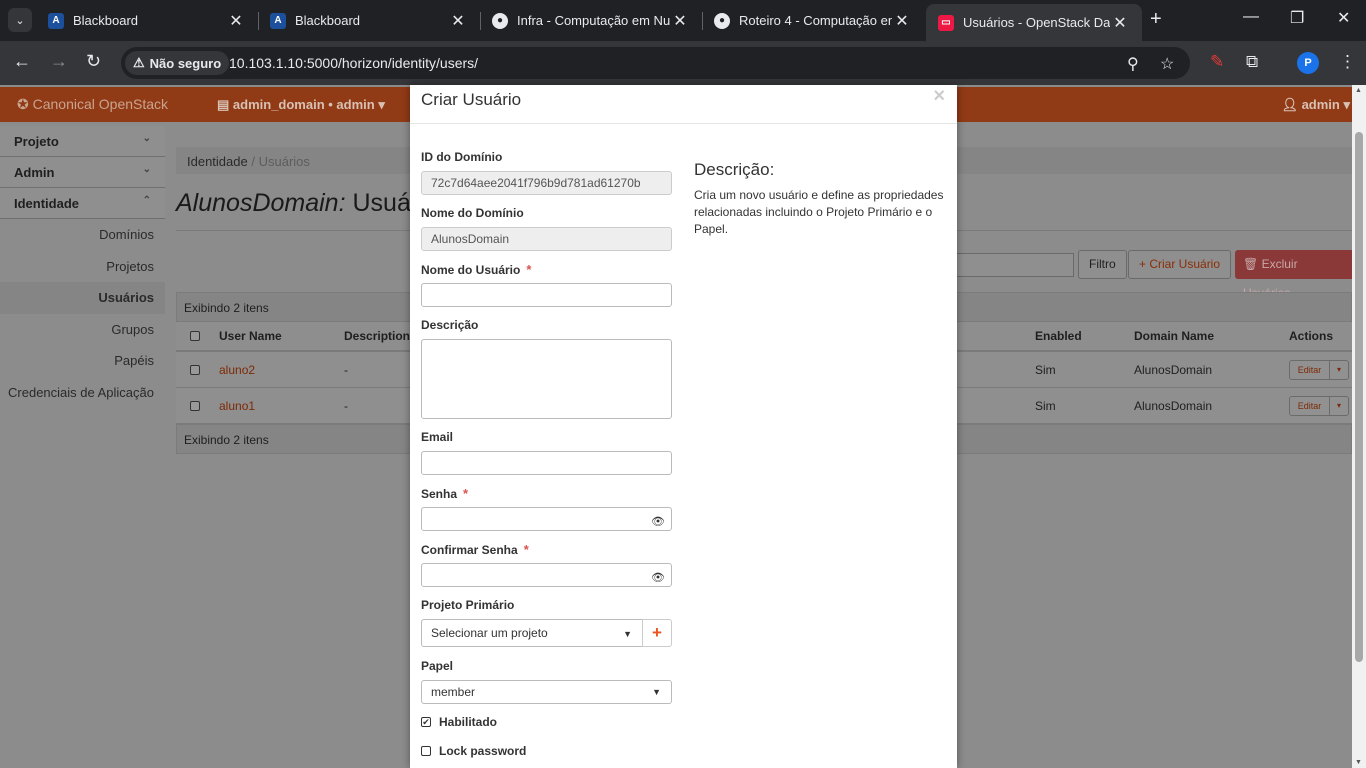  What do you see at coordinates (445, 493) in the screenshot?
I see `password-label: Senha *` at bounding box center [445, 493].